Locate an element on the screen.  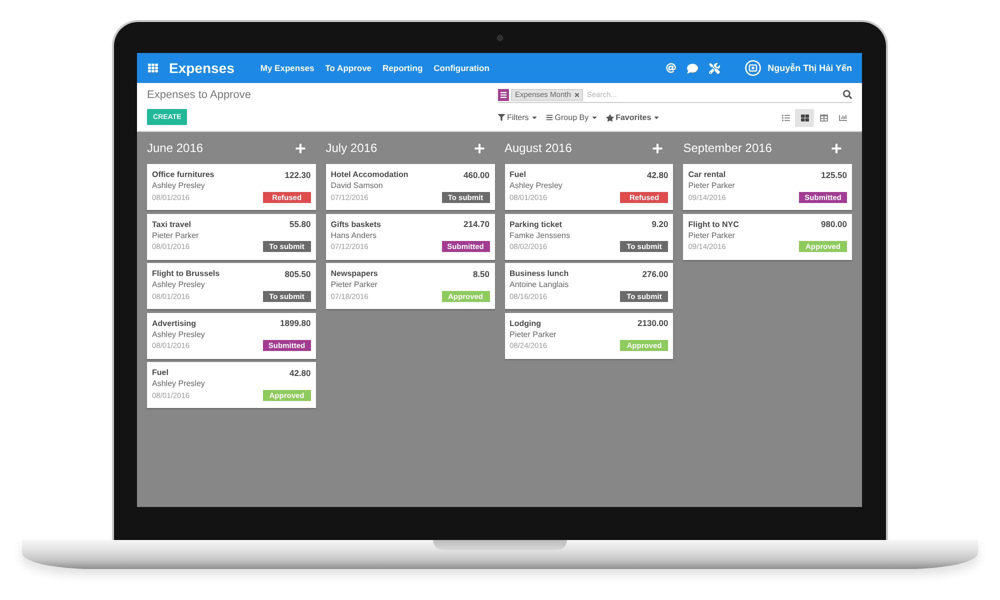
bar-chart-icon is located at coordinates (842, 118).